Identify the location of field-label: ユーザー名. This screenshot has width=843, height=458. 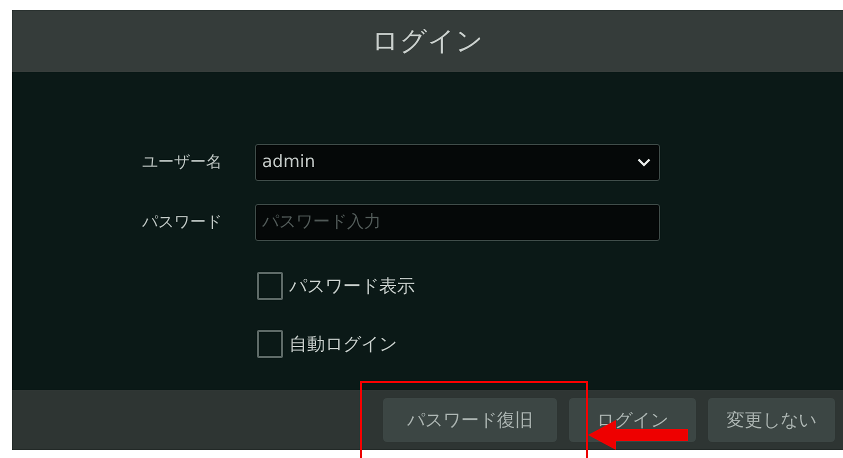
(182, 162).